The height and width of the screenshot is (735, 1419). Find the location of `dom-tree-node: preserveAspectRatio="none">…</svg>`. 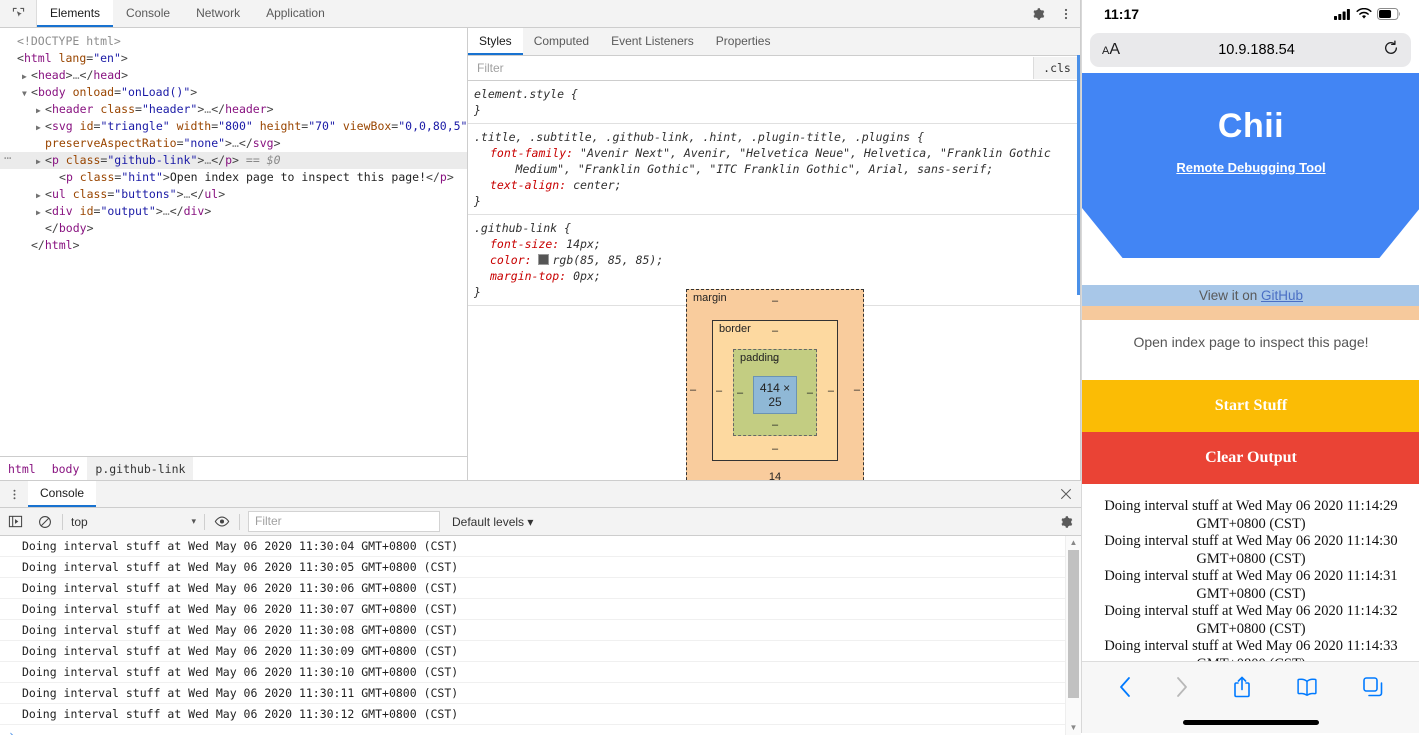

dom-tree-node: preserveAspectRatio="none">…</svg> is located at coordinates (233, 143).